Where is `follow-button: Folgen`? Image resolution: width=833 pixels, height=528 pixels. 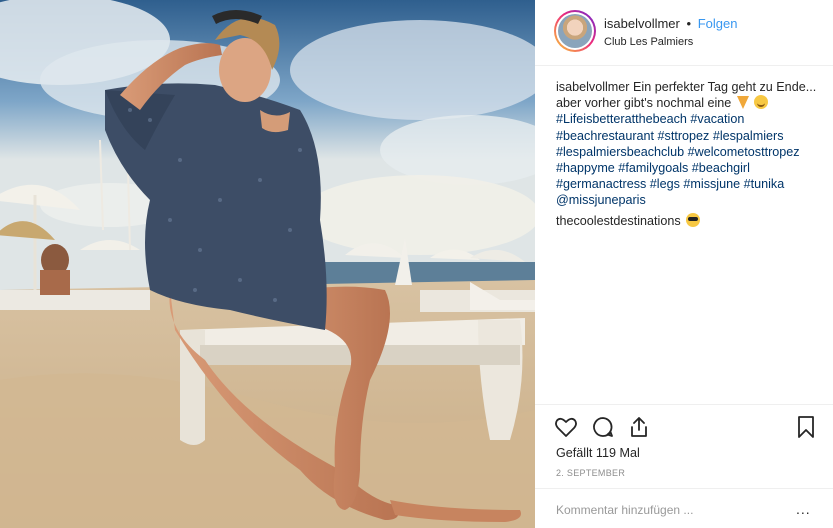 follow-button: Folgen is located at coordinates (718, 23).